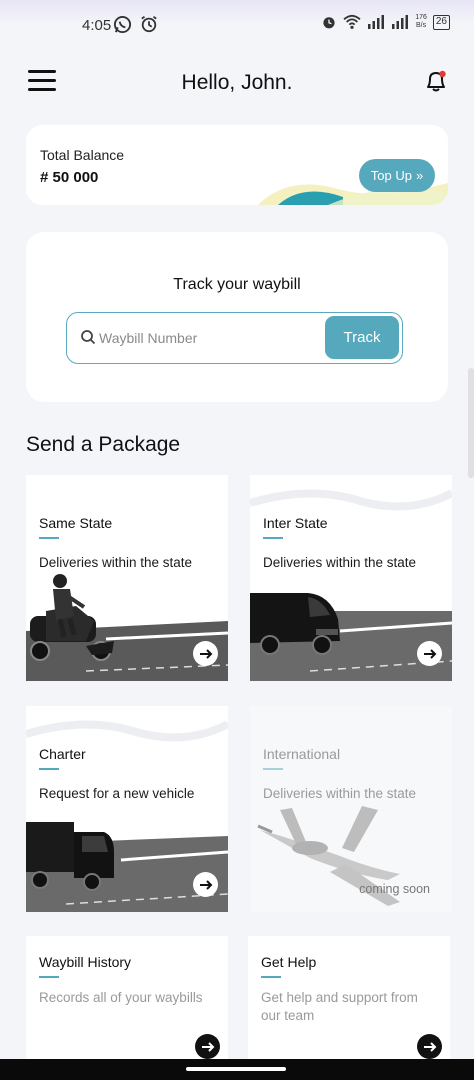 The height and width of the screenshot is (1080, 474). I want to click on inter-state-arrow-button, so click(429, 653).